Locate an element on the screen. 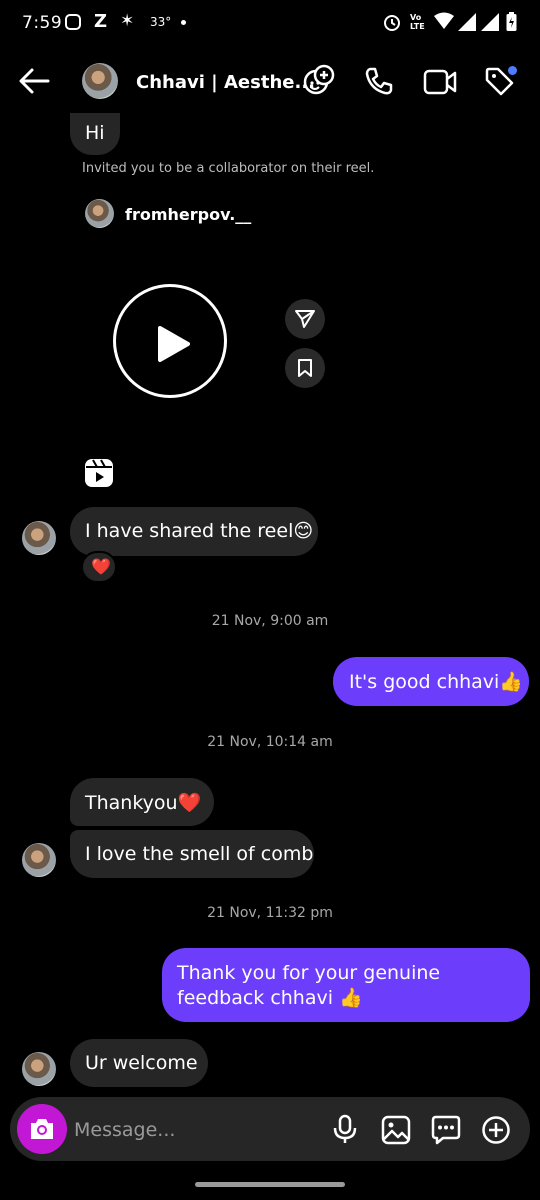 This screenshot has height=1200, width=540. weather-icon: ✶ is located at coordinates (127, 21).